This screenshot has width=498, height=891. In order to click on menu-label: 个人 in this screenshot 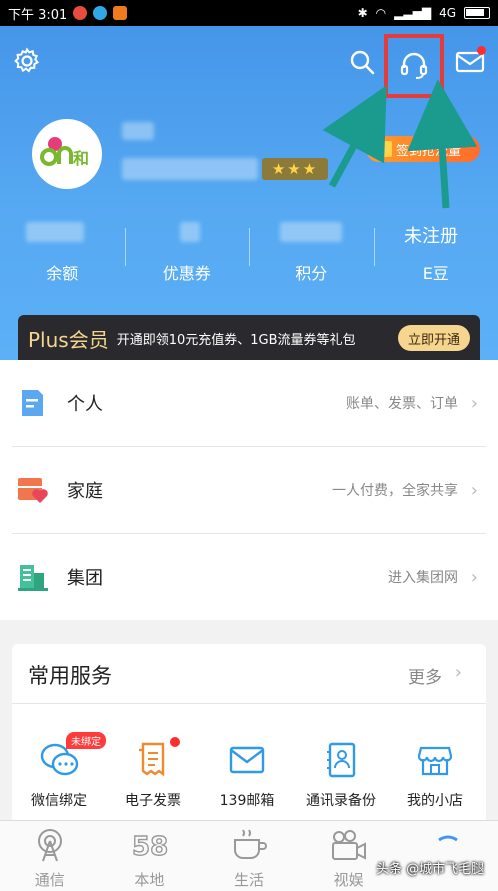, I will do `click(85, 404)`.